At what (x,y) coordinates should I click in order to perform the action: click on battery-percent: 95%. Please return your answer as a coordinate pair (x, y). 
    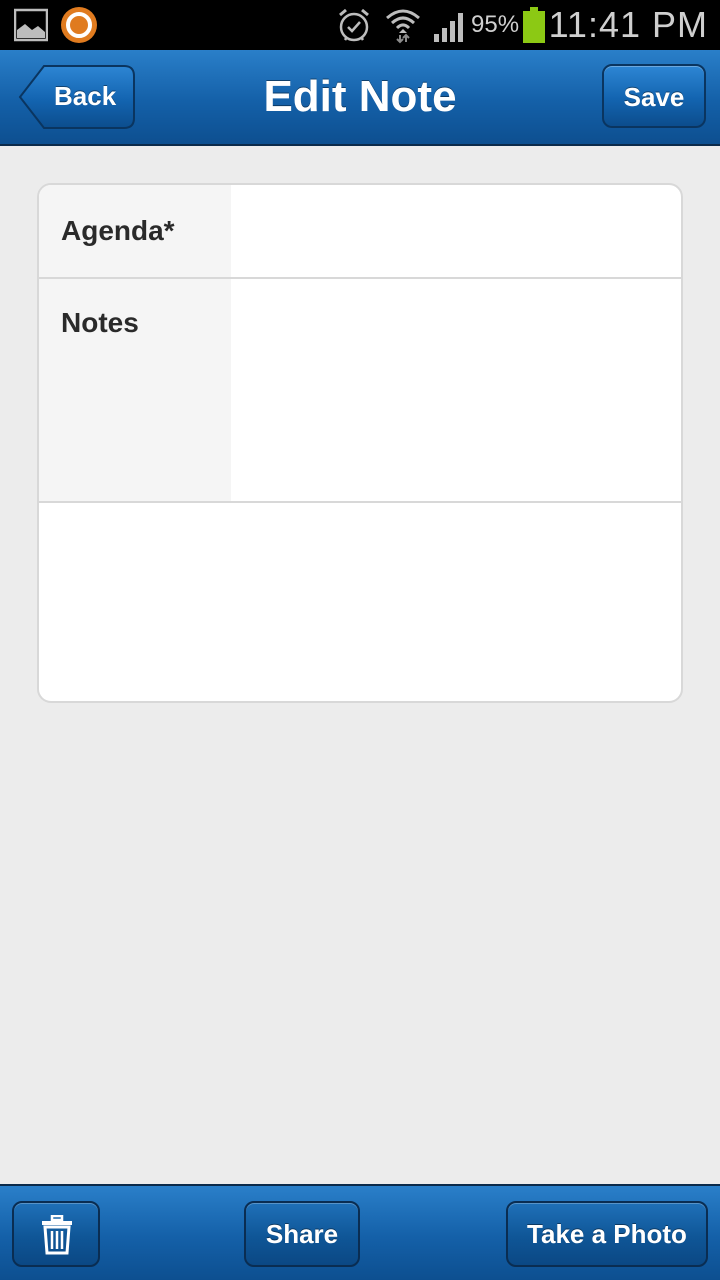
    Looking at the image, I should click on (495, 24).